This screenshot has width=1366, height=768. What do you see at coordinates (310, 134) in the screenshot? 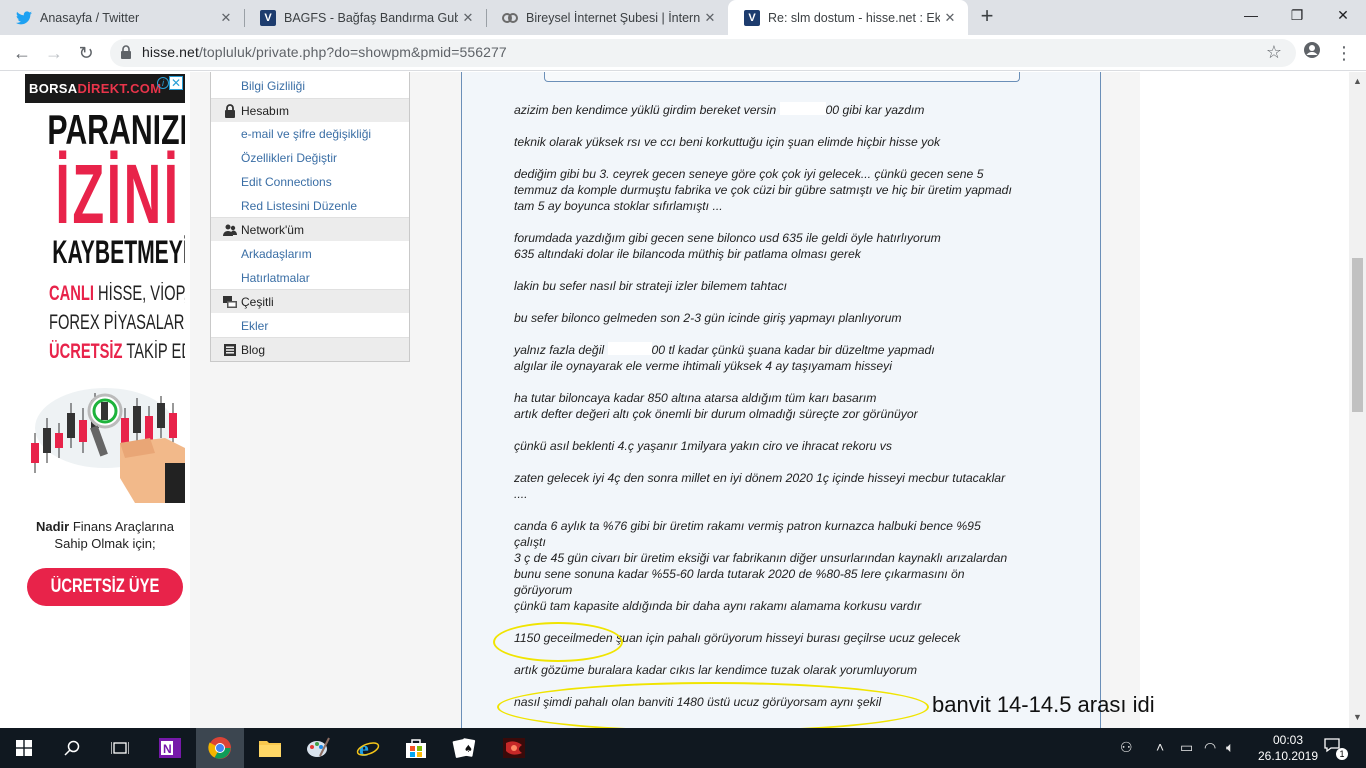
I see `sidebar-item-email-password: e-mail ve şifre değişikliği` at bounding box center [310, 134].